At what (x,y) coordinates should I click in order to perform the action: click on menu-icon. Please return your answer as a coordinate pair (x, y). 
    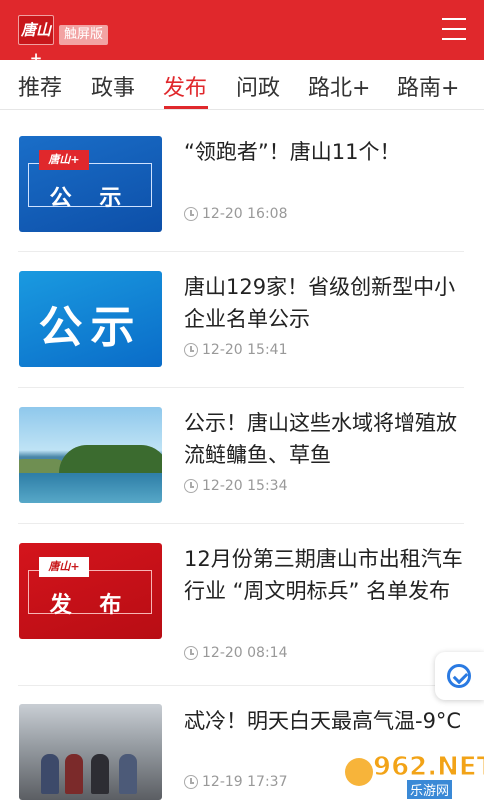
    Looking at the image, I should click on (454, 29).